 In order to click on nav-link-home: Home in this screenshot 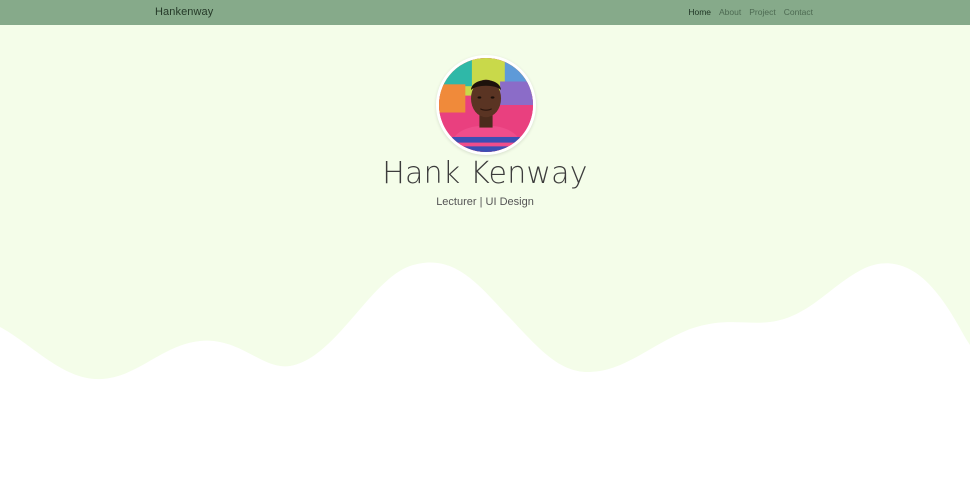, I will do `click(699, 12)`.